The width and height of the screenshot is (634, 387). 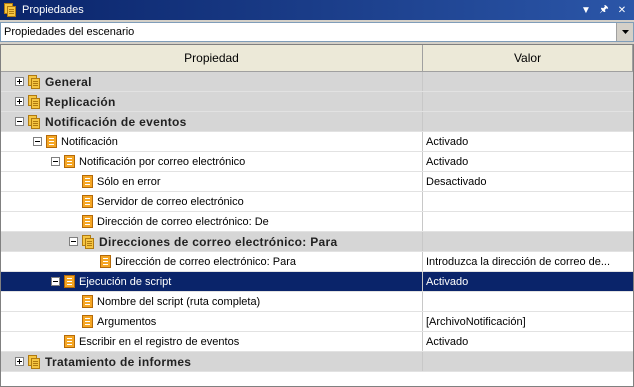 I want to click on property-value-cell: [ArchivoNotificación], so click(x=528, y=321).